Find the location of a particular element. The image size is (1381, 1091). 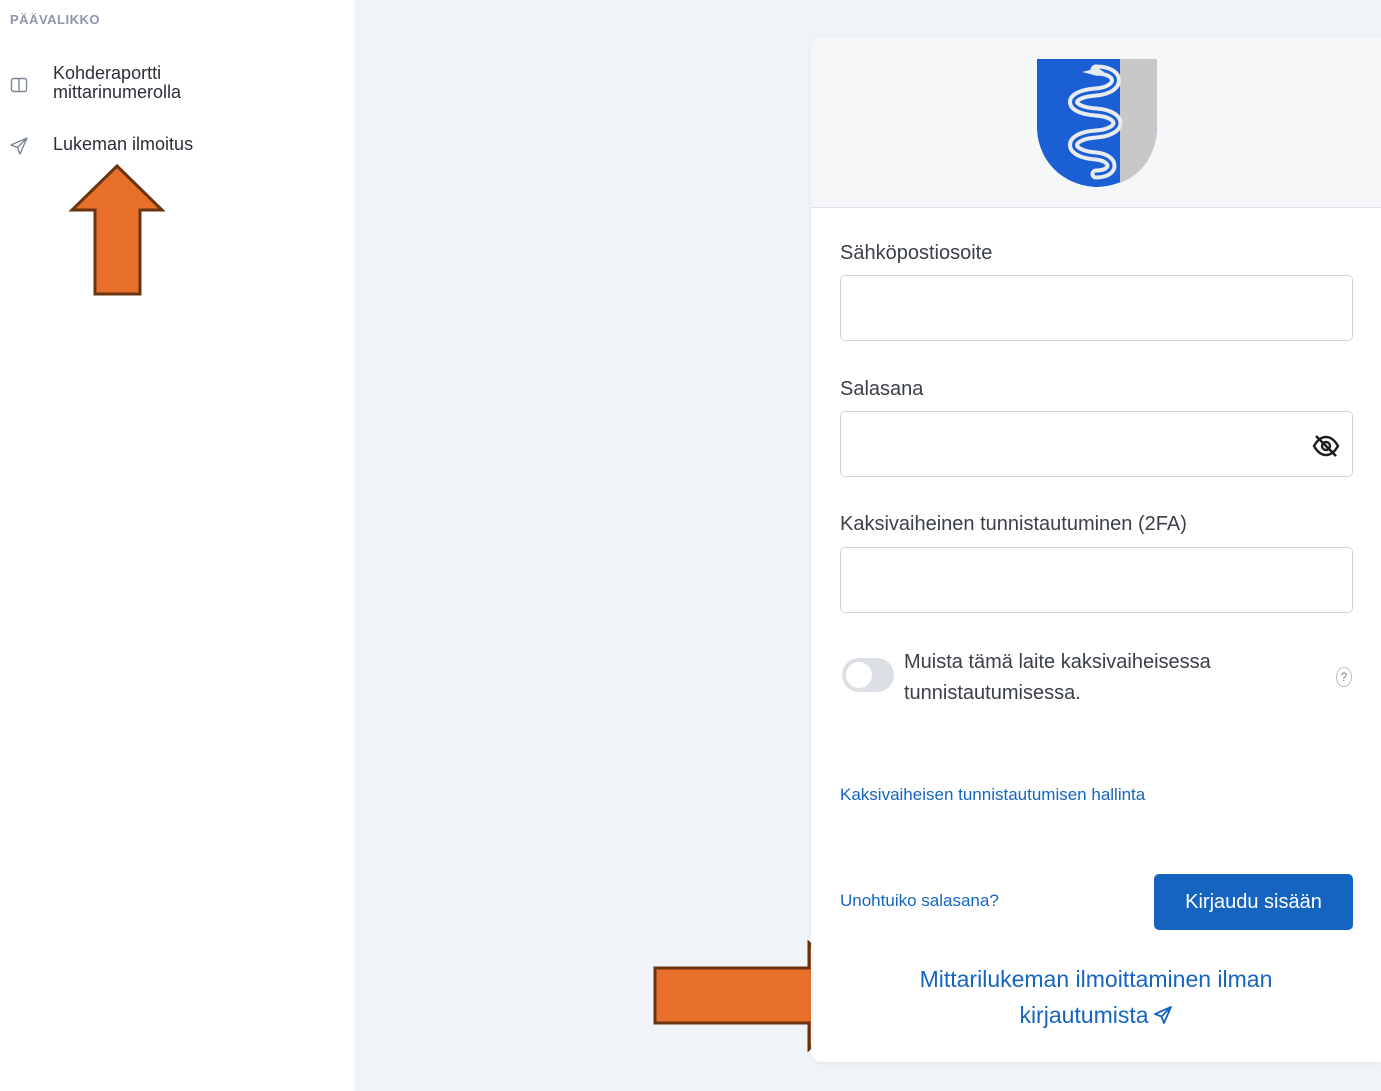

columns-icon is located at coordinates (19, 85).